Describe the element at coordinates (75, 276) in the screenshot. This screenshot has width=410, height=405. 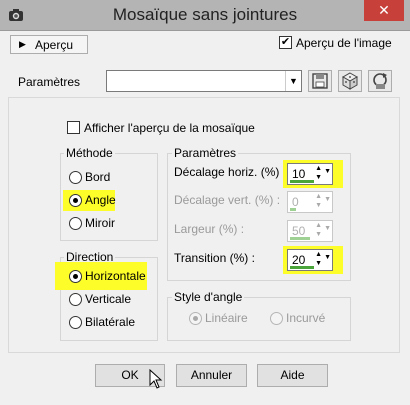
I see `radio-direction-horizontale` at that location.